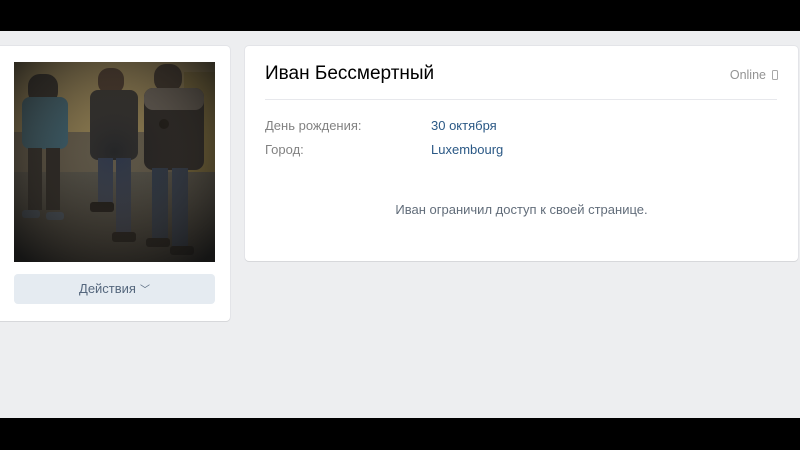  What do you see at coordinates (521, 209) in the screenshot?
I see `restricted-access-message: Иван ограничил доступ к своей странице.` at bounding box center [521, 209].